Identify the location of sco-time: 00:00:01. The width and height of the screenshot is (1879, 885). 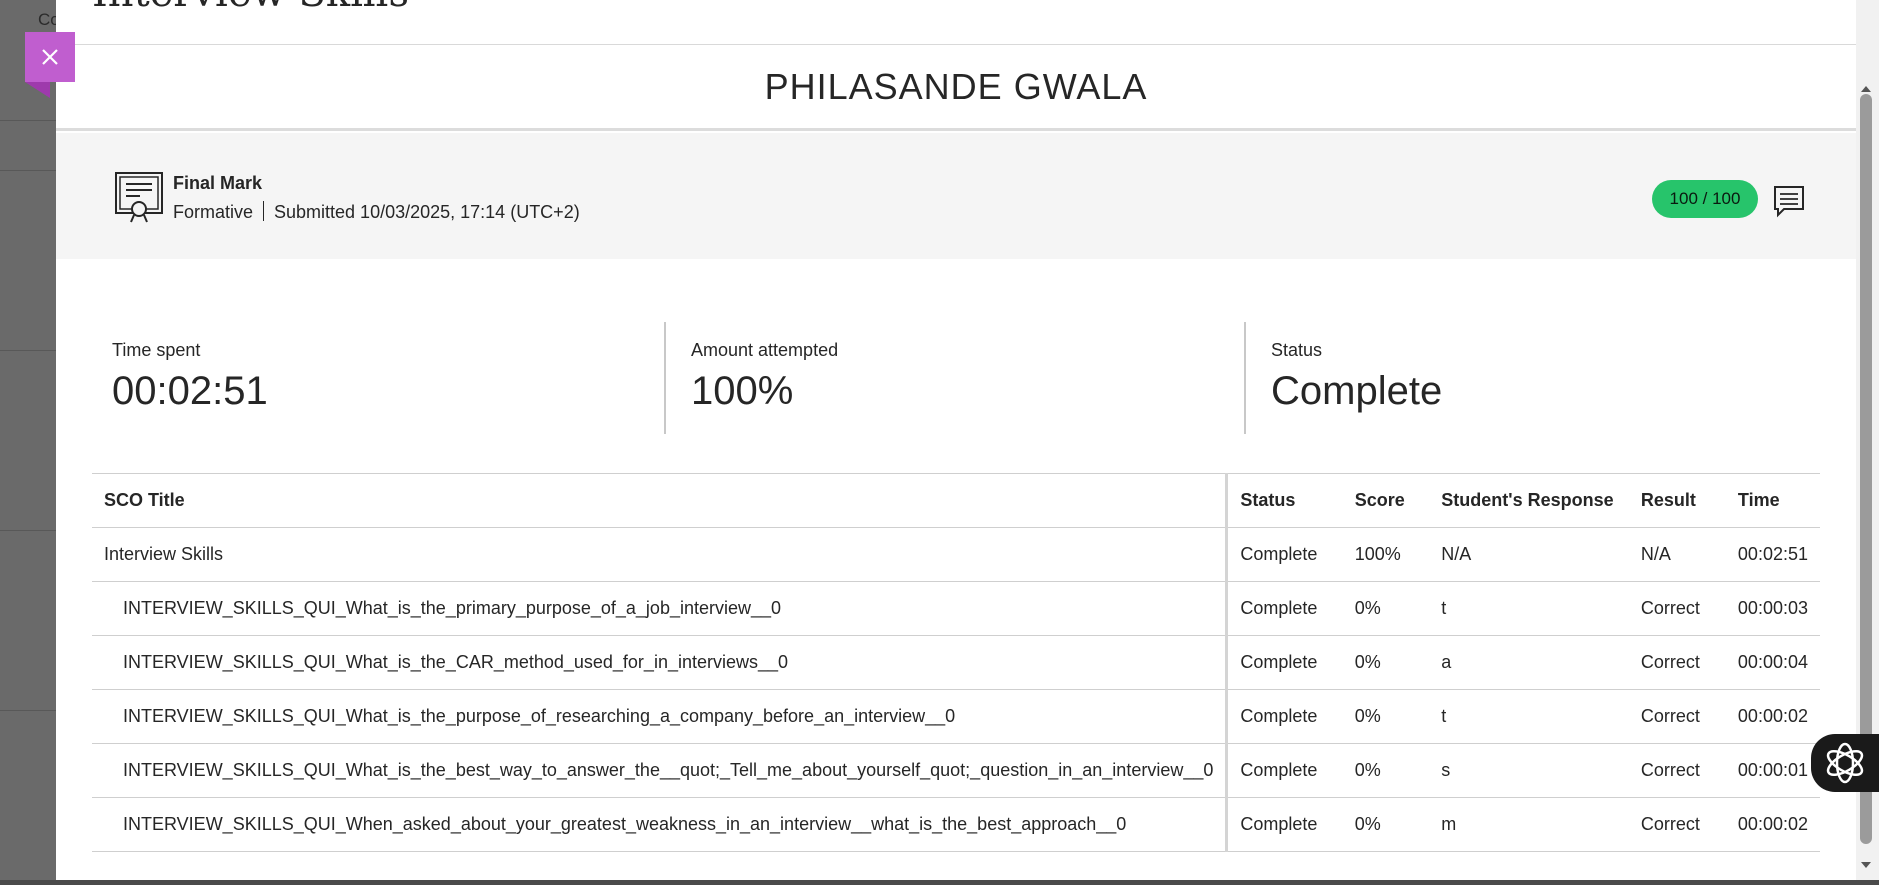
(1772, 770).